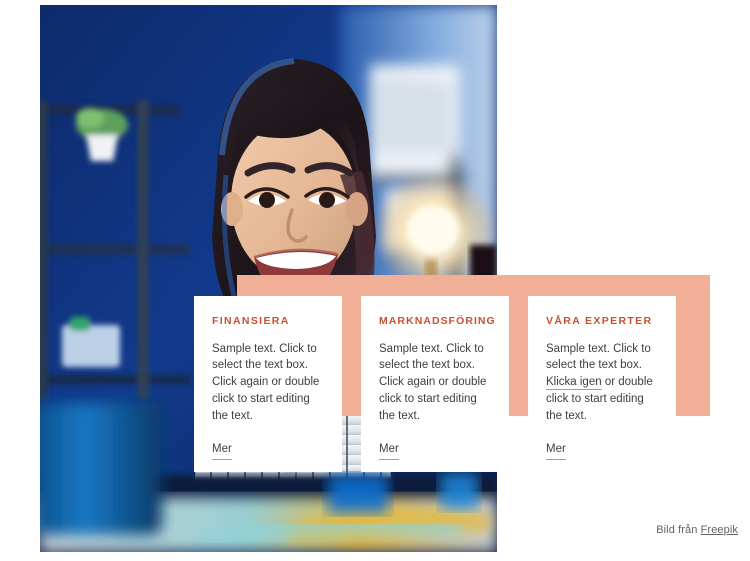 This screenshot has width=750, height=561. What do you see at coordinates (719, 530) in the screenshot?
I see `freepik-link: Freepik` at bounding box center [719, 530].